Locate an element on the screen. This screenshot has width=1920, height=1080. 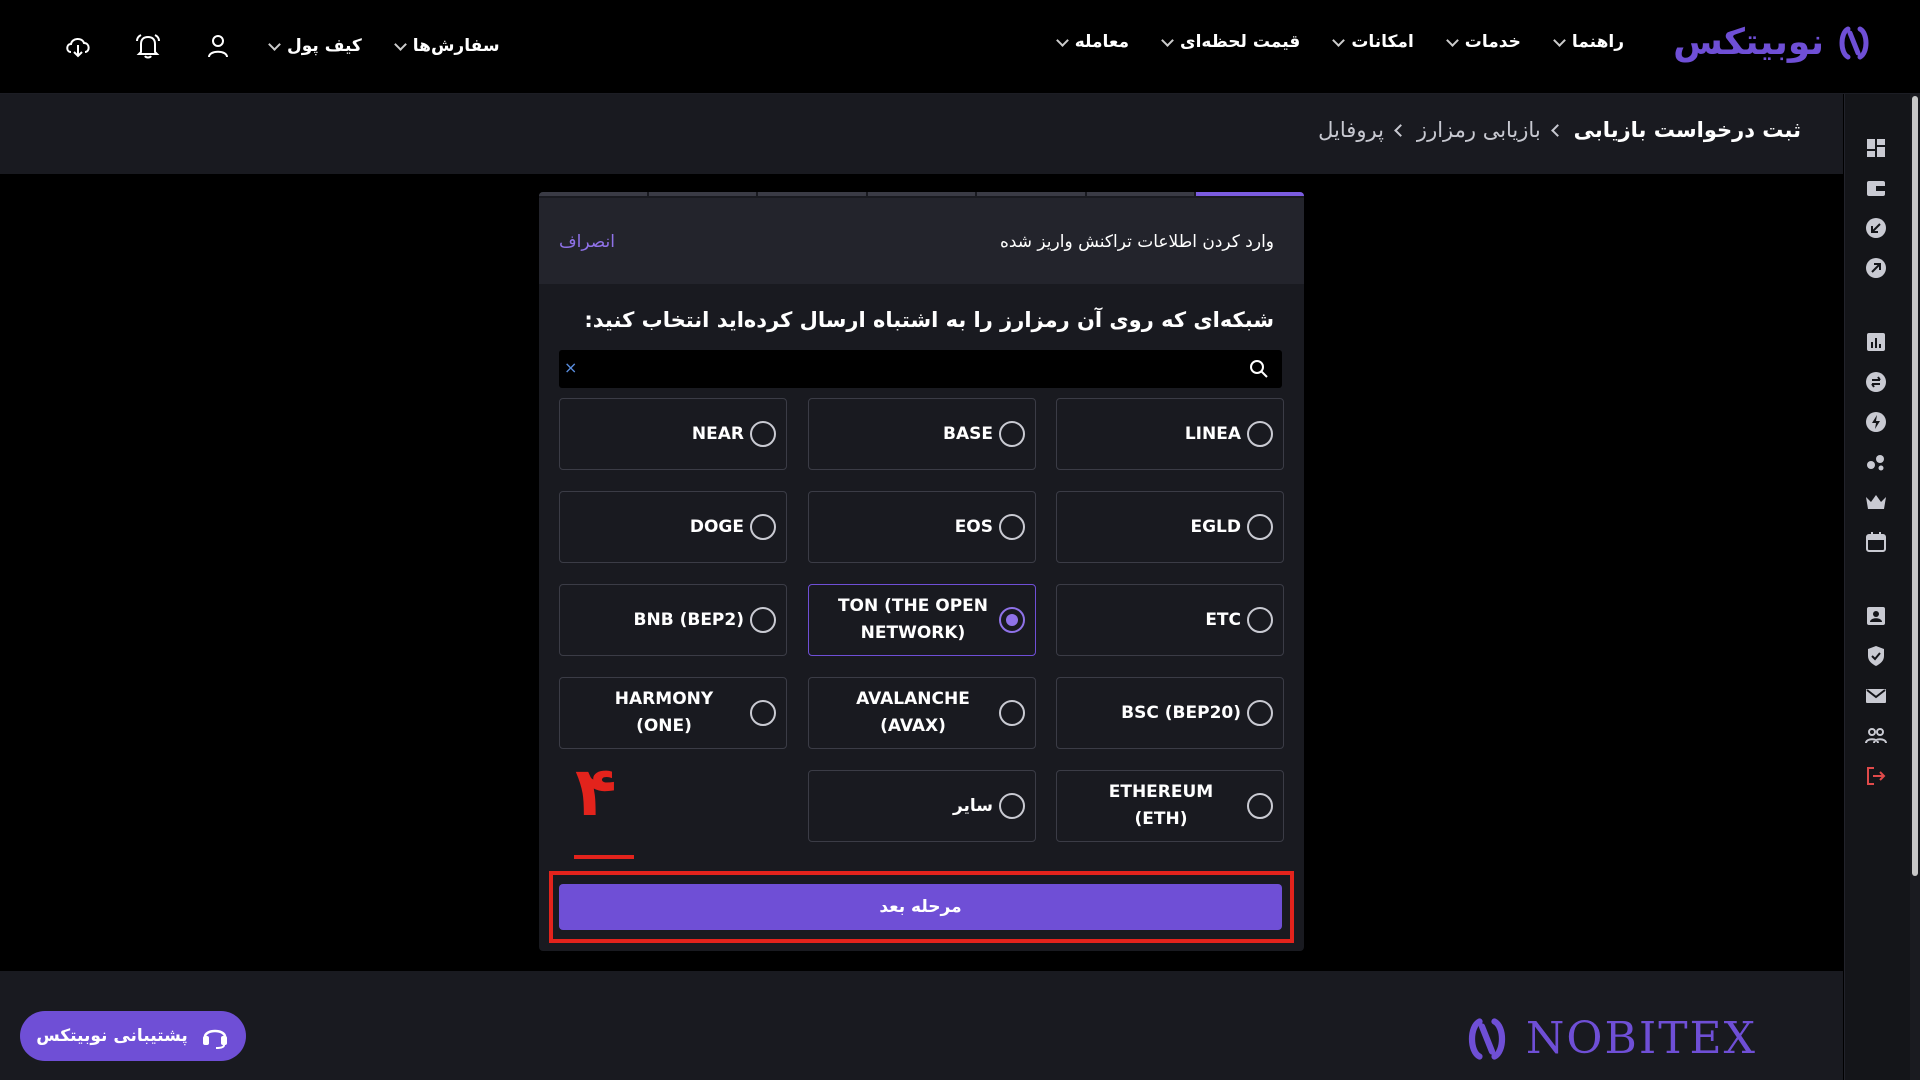
side-wallet is located at coordinates (1876, 188).